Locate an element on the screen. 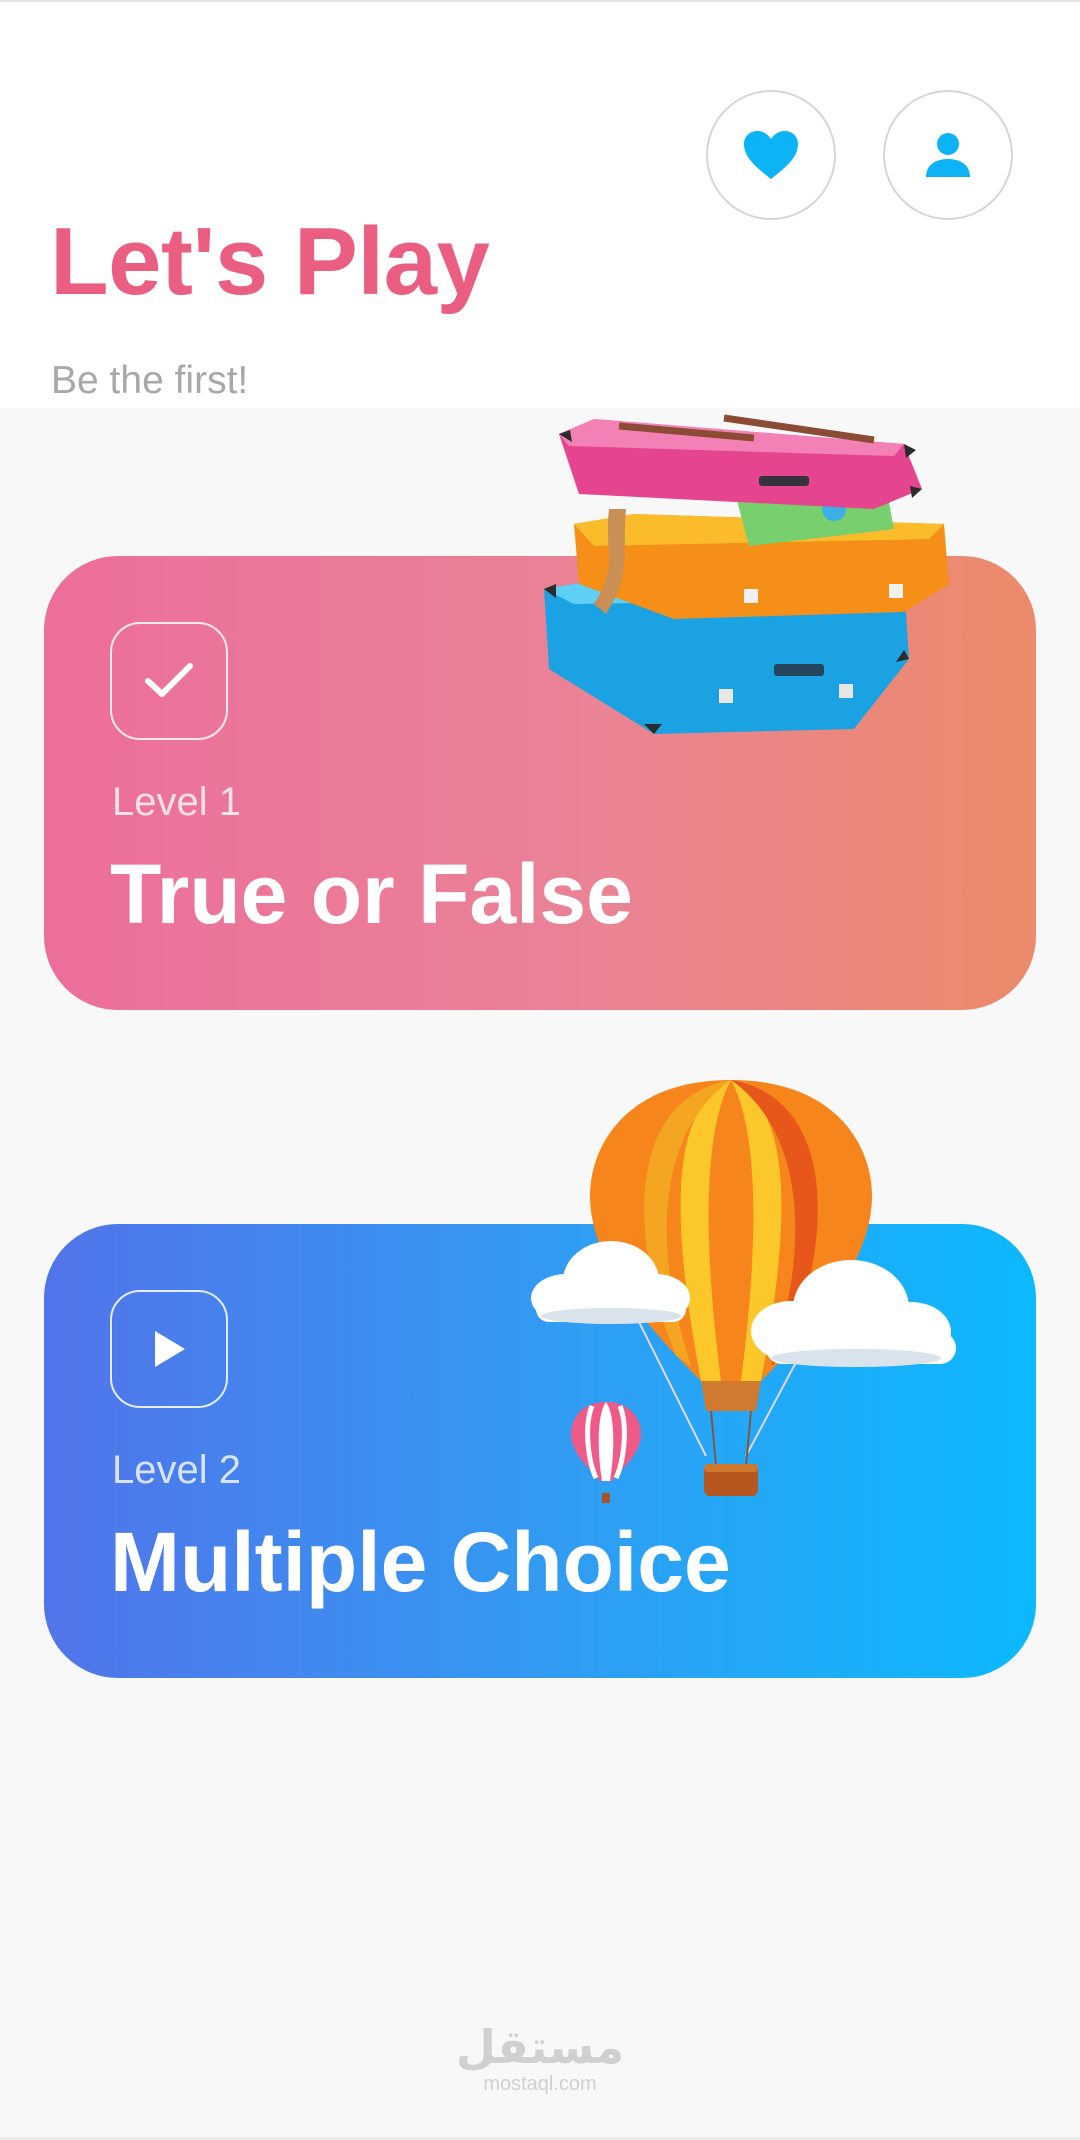 The image size is (1080, 2140). watermark: مستقل mostaql.com is located at coordinates (540, 2059).